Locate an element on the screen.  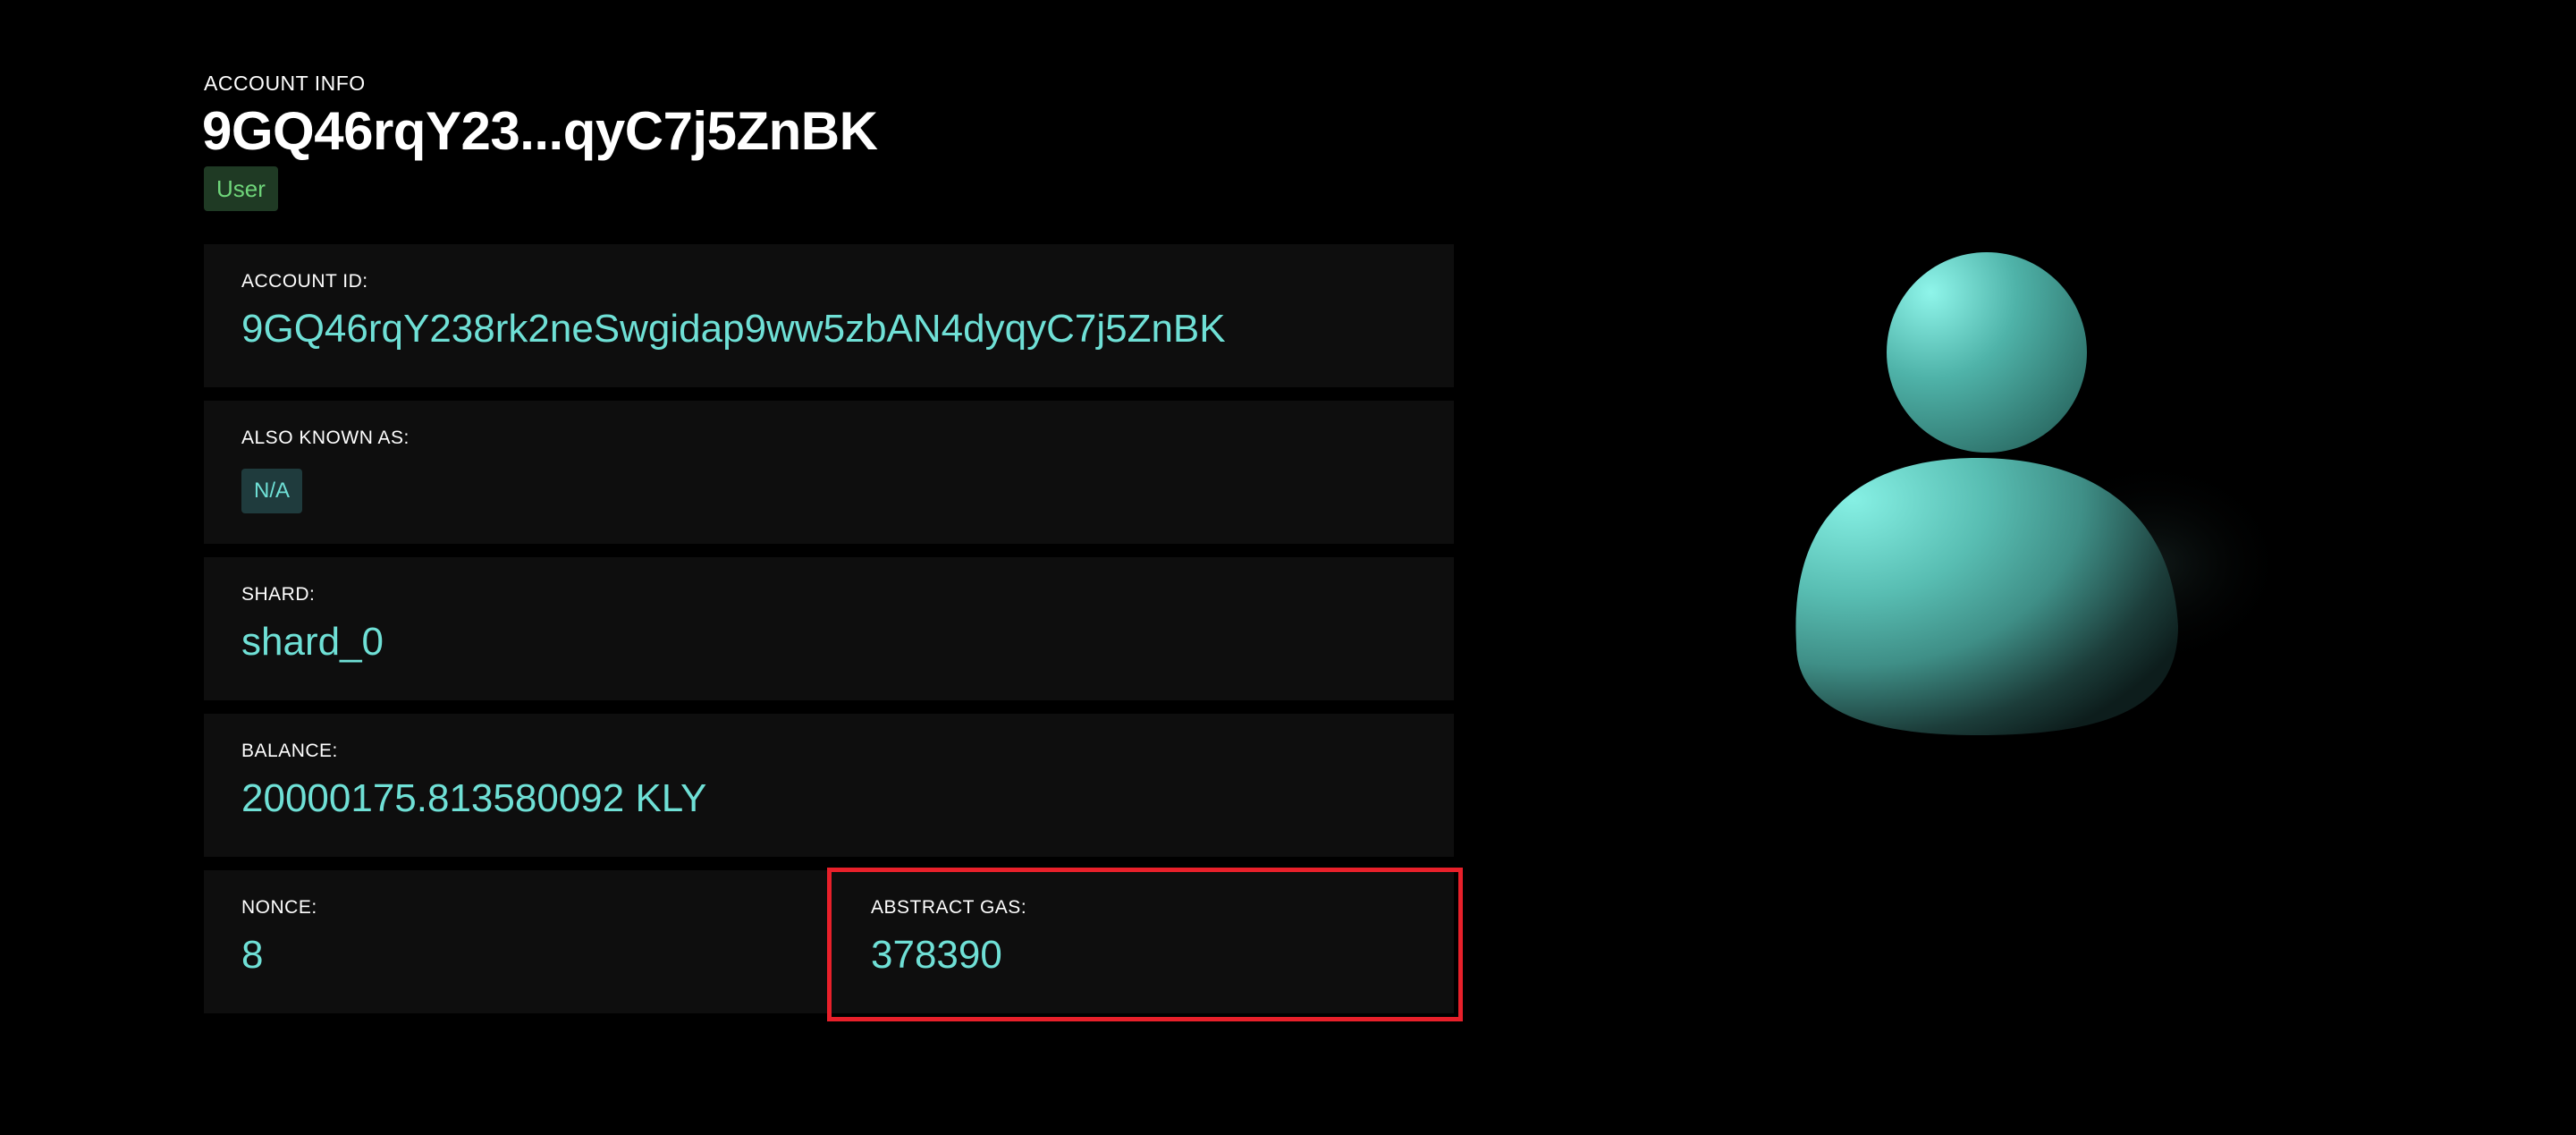
nonce-label: NONCE: is located at coordinates (279, 907).